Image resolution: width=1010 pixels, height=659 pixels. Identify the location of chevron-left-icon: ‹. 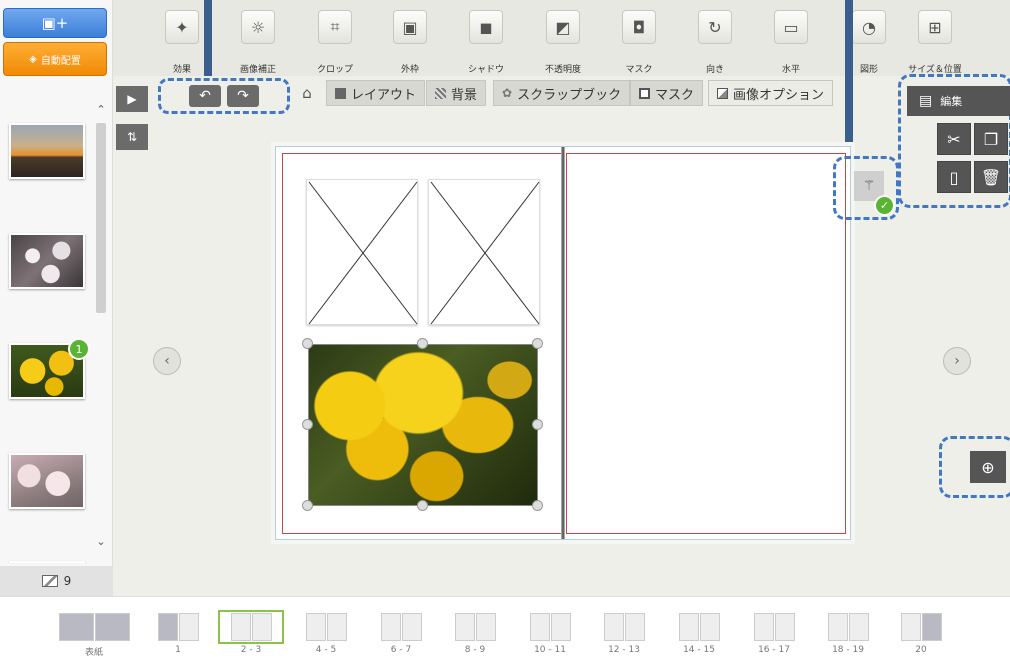
(167, 361).